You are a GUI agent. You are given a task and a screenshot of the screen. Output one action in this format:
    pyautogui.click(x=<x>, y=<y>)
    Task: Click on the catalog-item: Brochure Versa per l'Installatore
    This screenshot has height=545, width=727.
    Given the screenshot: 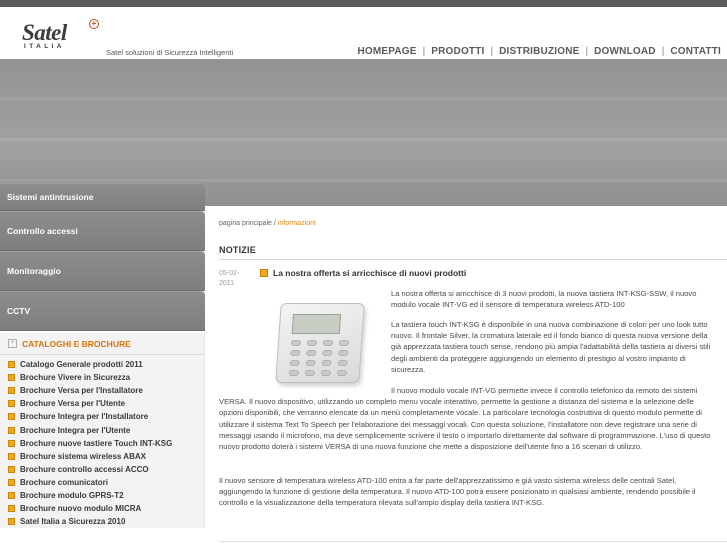 What is the action you would take?
    pyautogui.click(x=106, y=390)
    